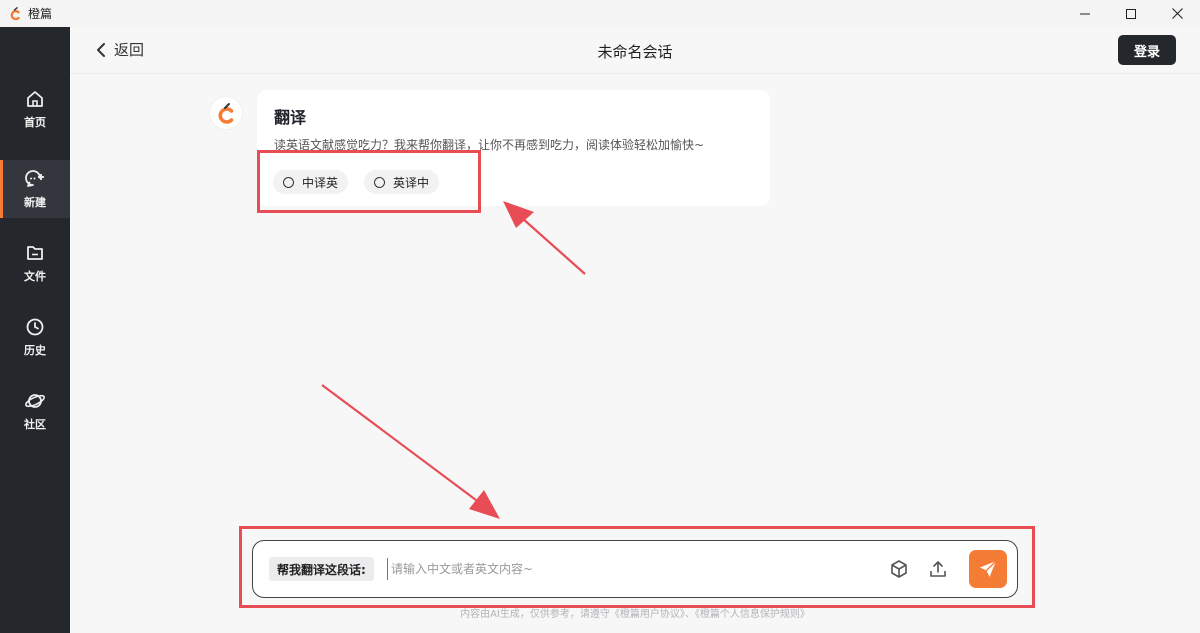 The height and width of the screenshot is (633, 1200). Describe the element at coordinates (484, 504) in the screenshot. I see `arrowhead-composer` at that location.